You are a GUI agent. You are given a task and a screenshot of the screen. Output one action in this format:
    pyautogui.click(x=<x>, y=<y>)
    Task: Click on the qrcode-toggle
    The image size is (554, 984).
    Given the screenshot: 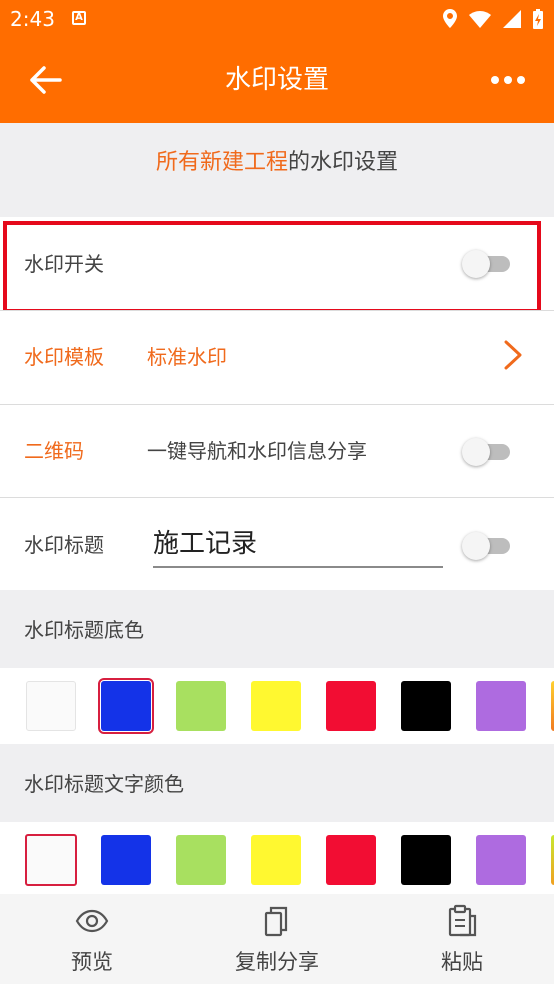 What is the action you would take?
    pyautogui.click(x=488, y=451)
    